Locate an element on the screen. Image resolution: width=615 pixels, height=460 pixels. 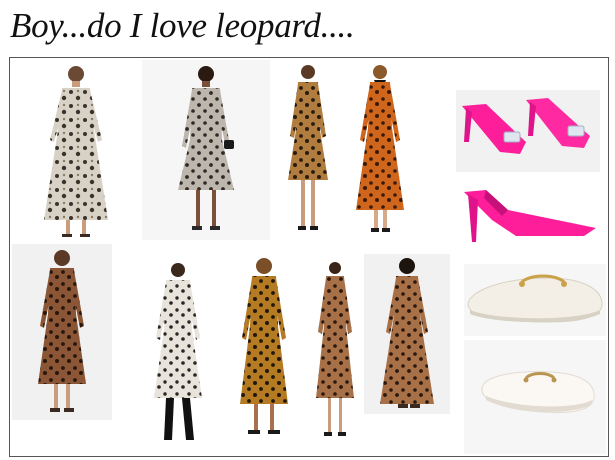
light-leopard-maxi-dress-image is located at coordinates (76, 150).